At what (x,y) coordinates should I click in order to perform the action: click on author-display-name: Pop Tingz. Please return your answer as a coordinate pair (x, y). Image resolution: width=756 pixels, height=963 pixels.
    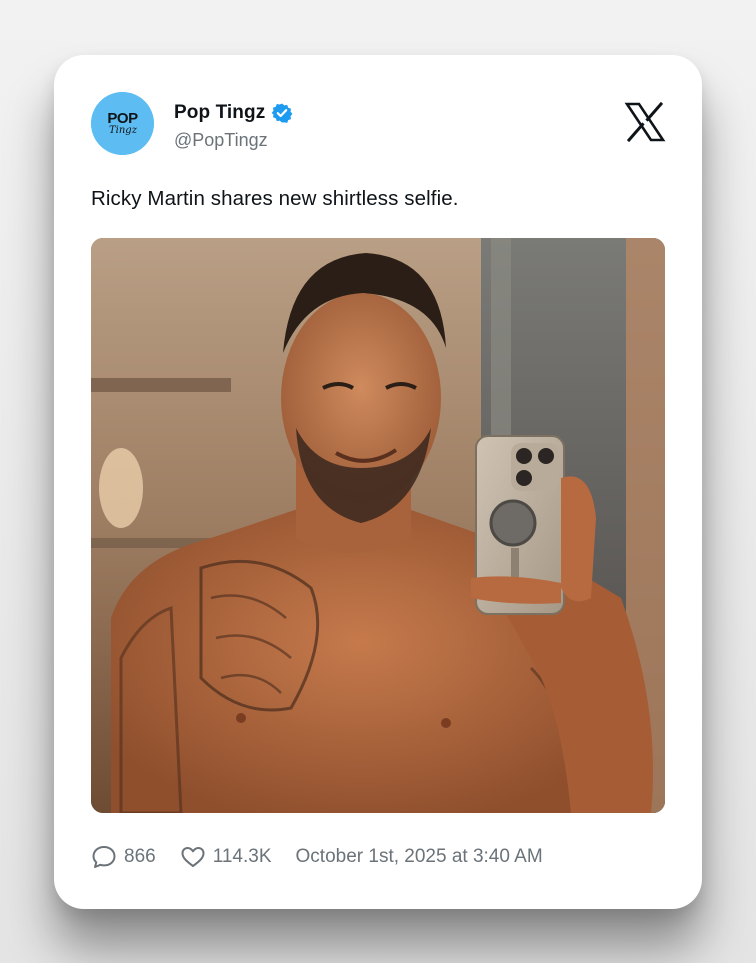
    Looking at the image, I should click on (219, 113).